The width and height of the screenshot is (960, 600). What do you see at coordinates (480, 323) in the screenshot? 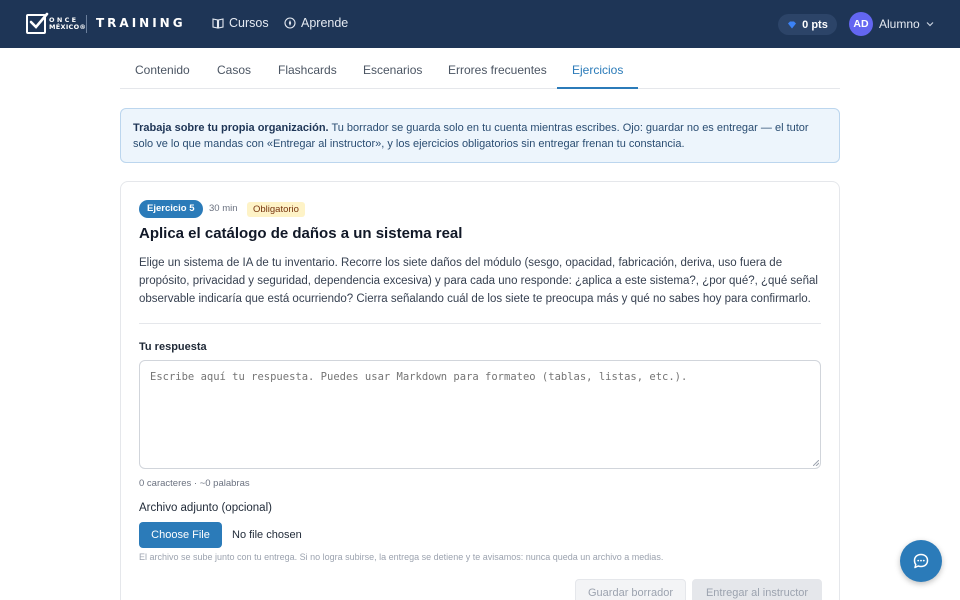
I see `divider` at bounding box center [480, 323].